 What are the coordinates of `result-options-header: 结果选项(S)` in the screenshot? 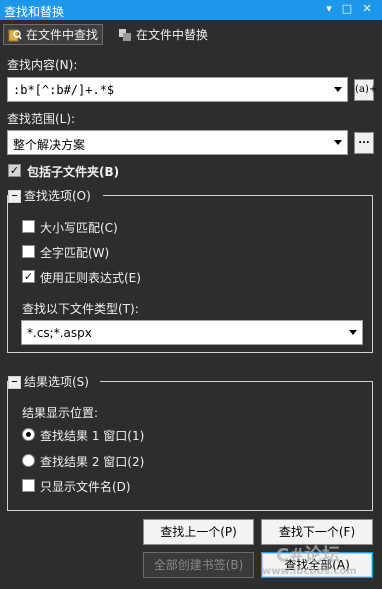 It's located at (56, 382).